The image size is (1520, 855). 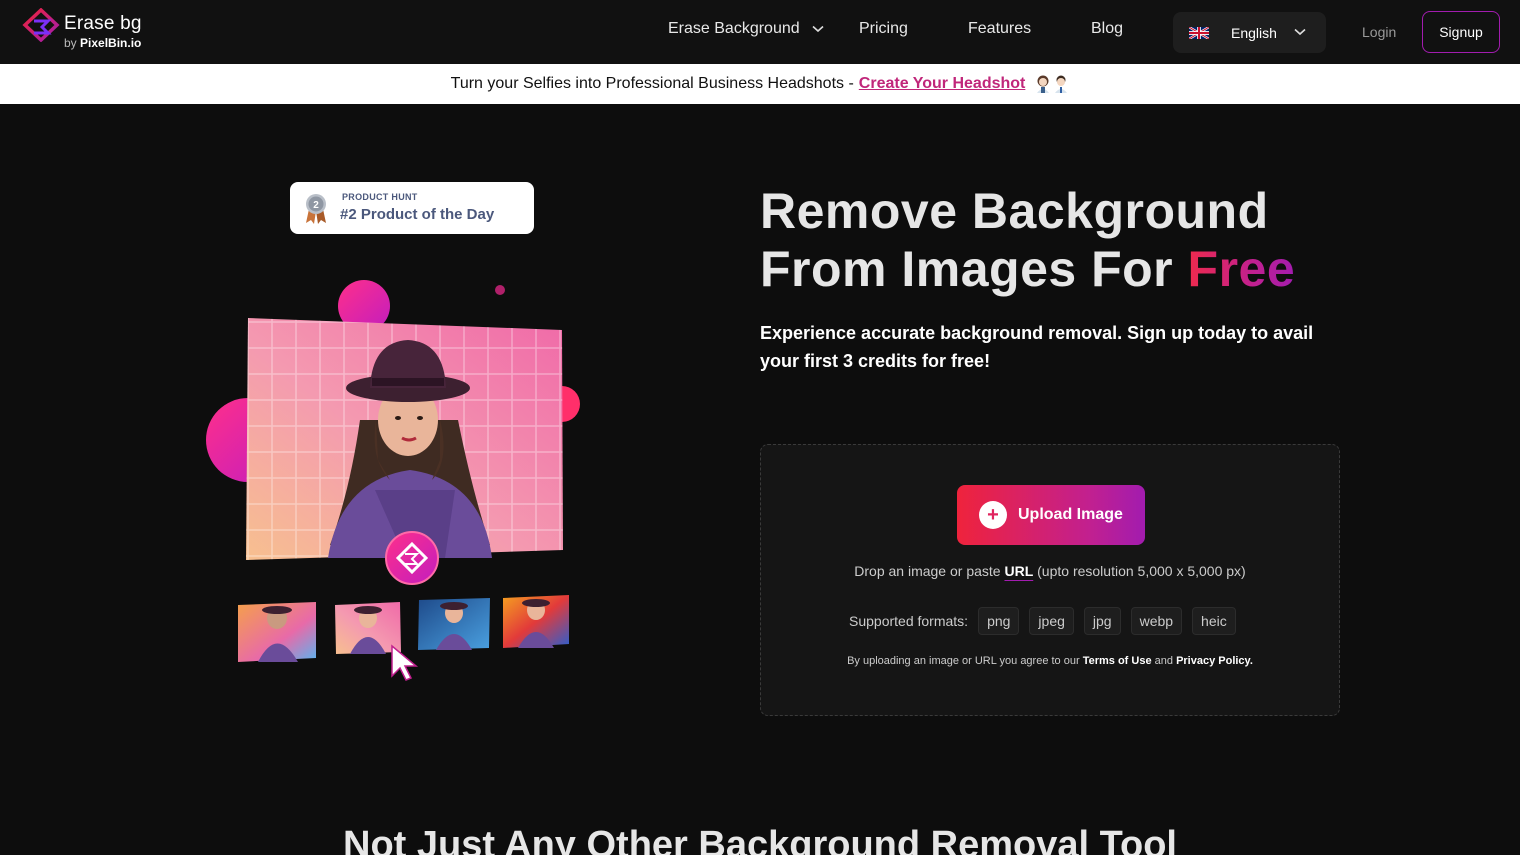 What do you see at coordinates (404, 439) in the screenshot?
I see `photo-card` at bounding box center [404, 439].